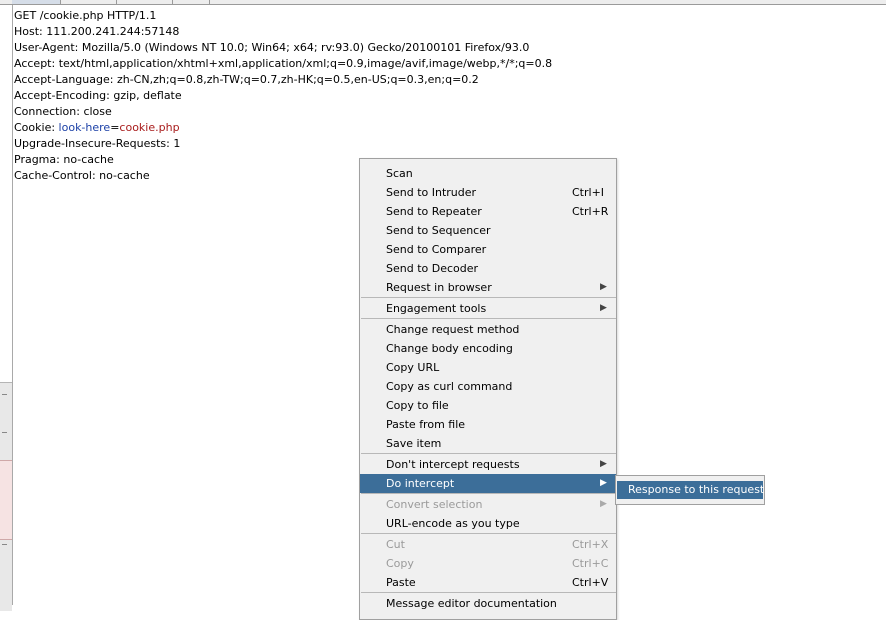  Describe the element at coordinates (400, 563) in the screenshot. I see `menu-item-label: Copy` at that location.